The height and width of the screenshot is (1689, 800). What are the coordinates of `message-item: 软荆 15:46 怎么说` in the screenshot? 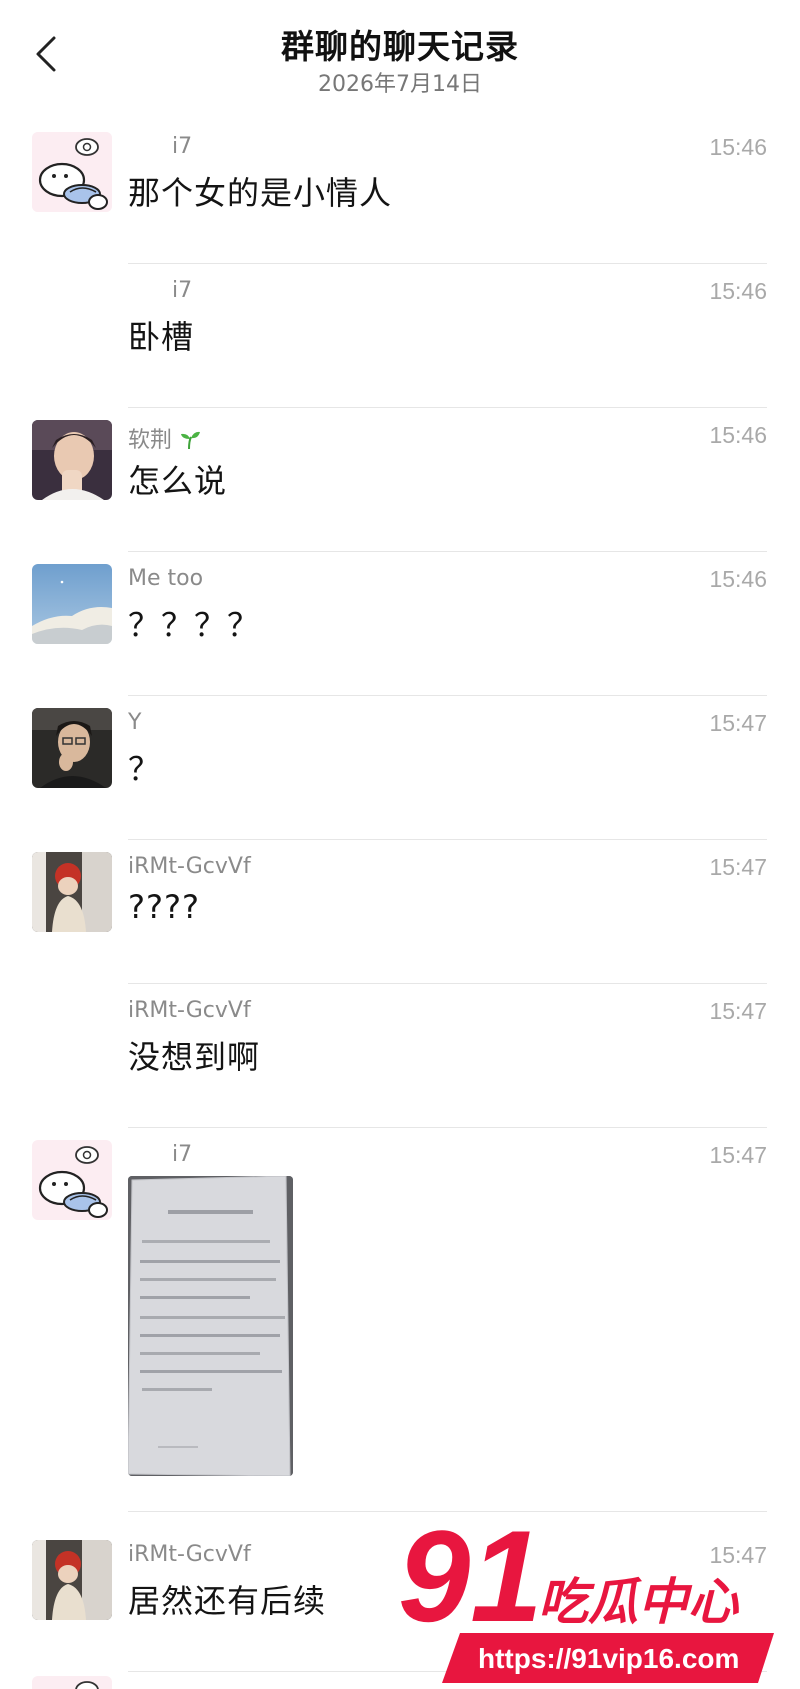 It's located at (400, 480).